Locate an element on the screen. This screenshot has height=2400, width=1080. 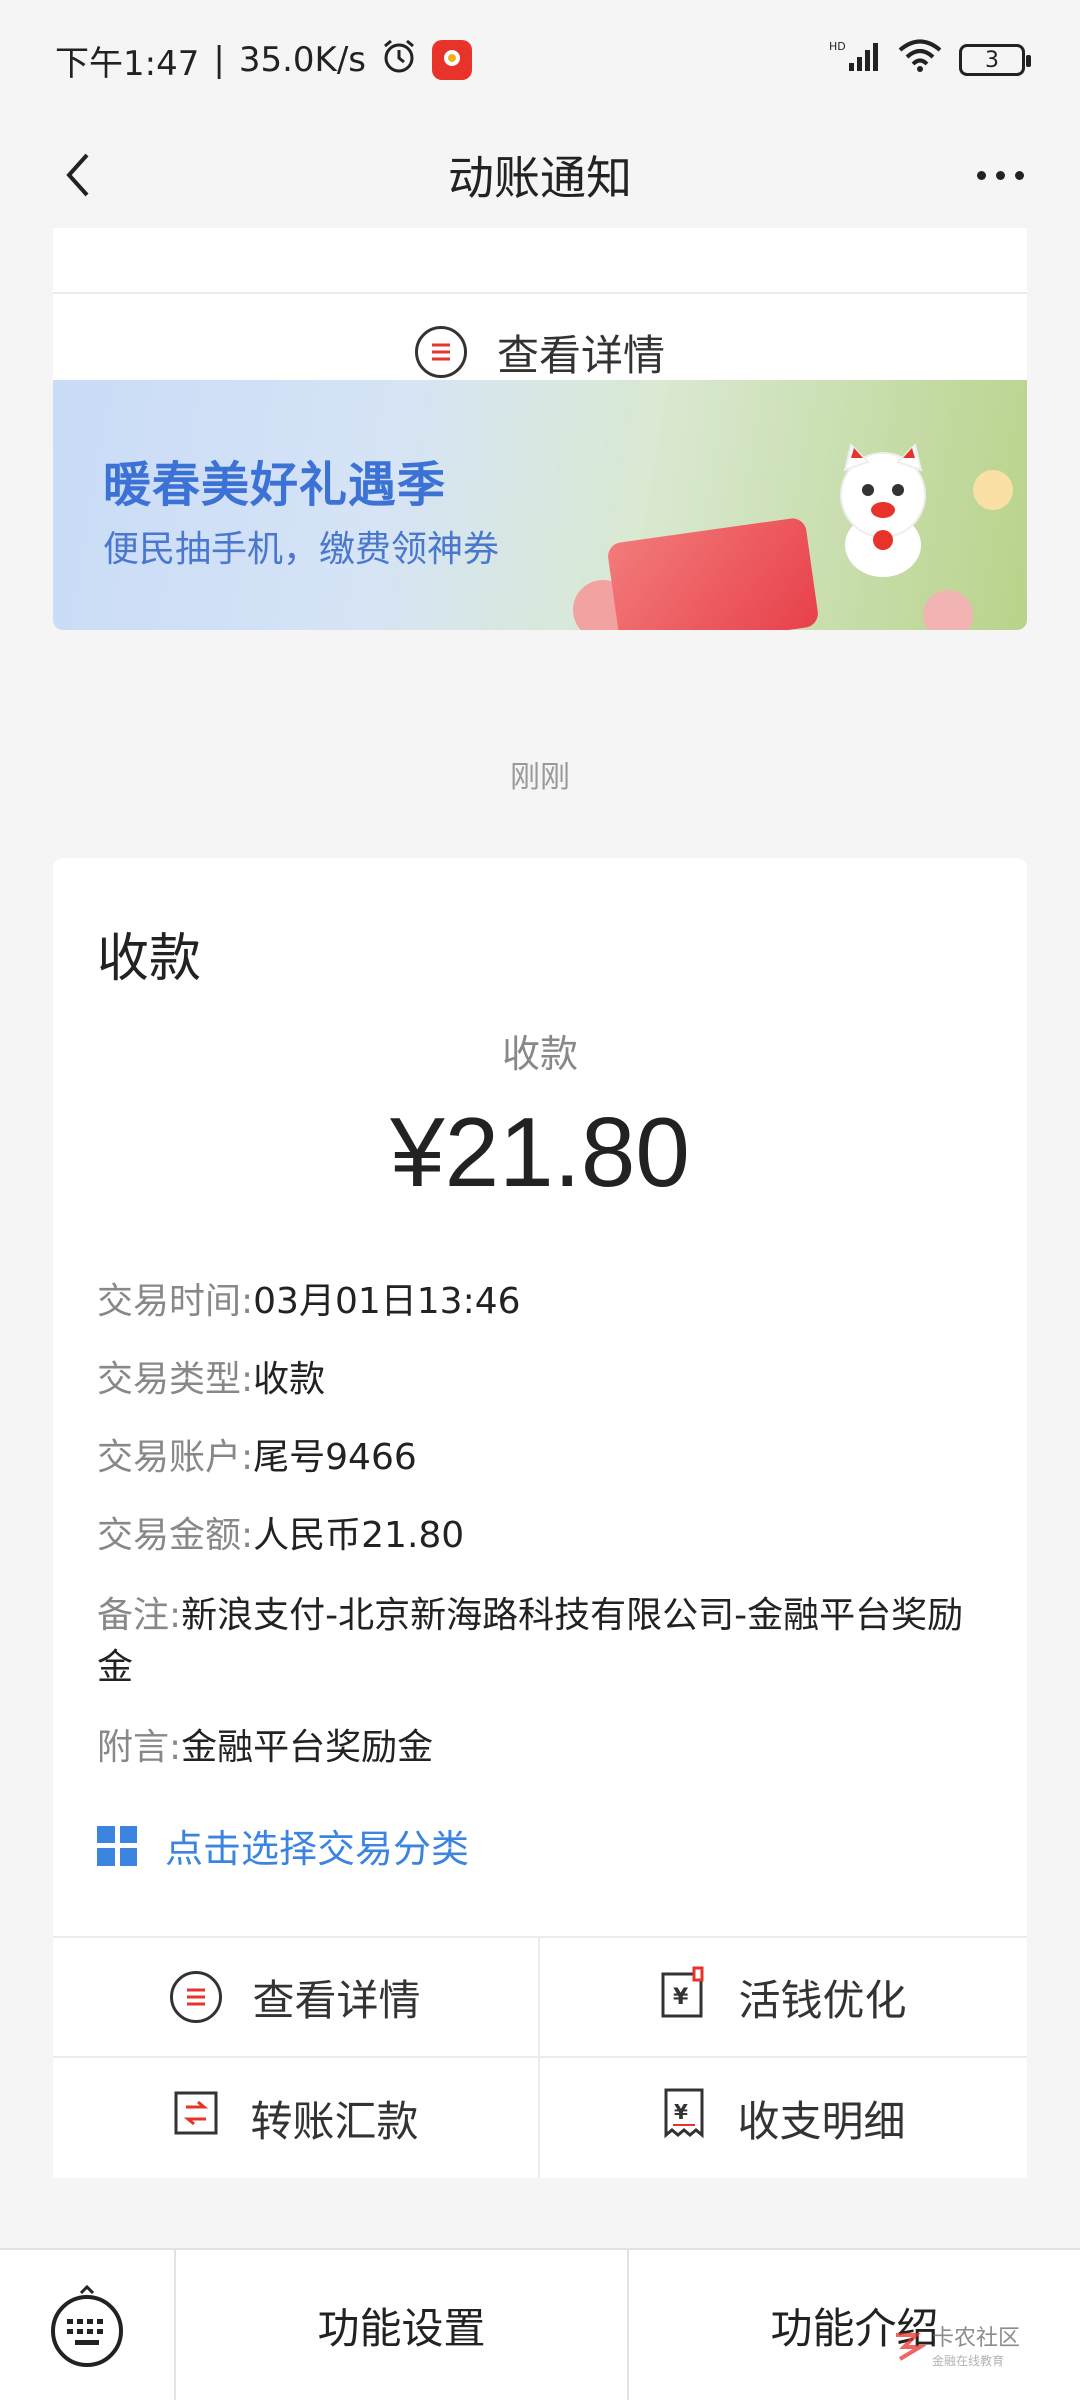
keyboard-icon is located at coordinates (87, 2325).